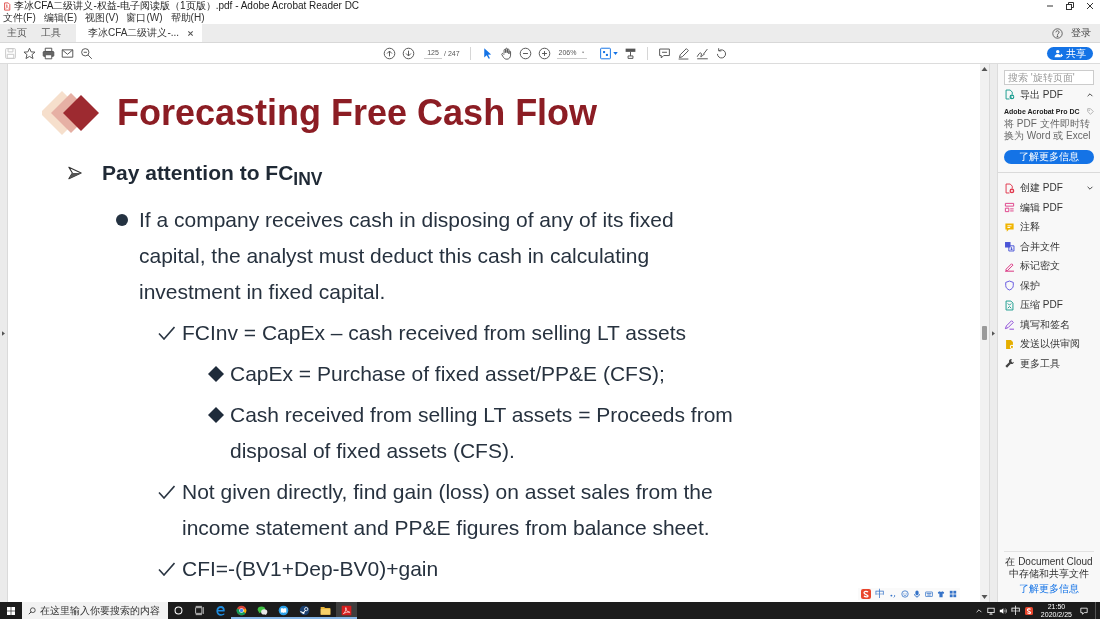 This screenshot has width=1100, height=619. Describe the element at coordinates (721, 53) in the screenshot. I see `rotate-arrow-icon` at that location.